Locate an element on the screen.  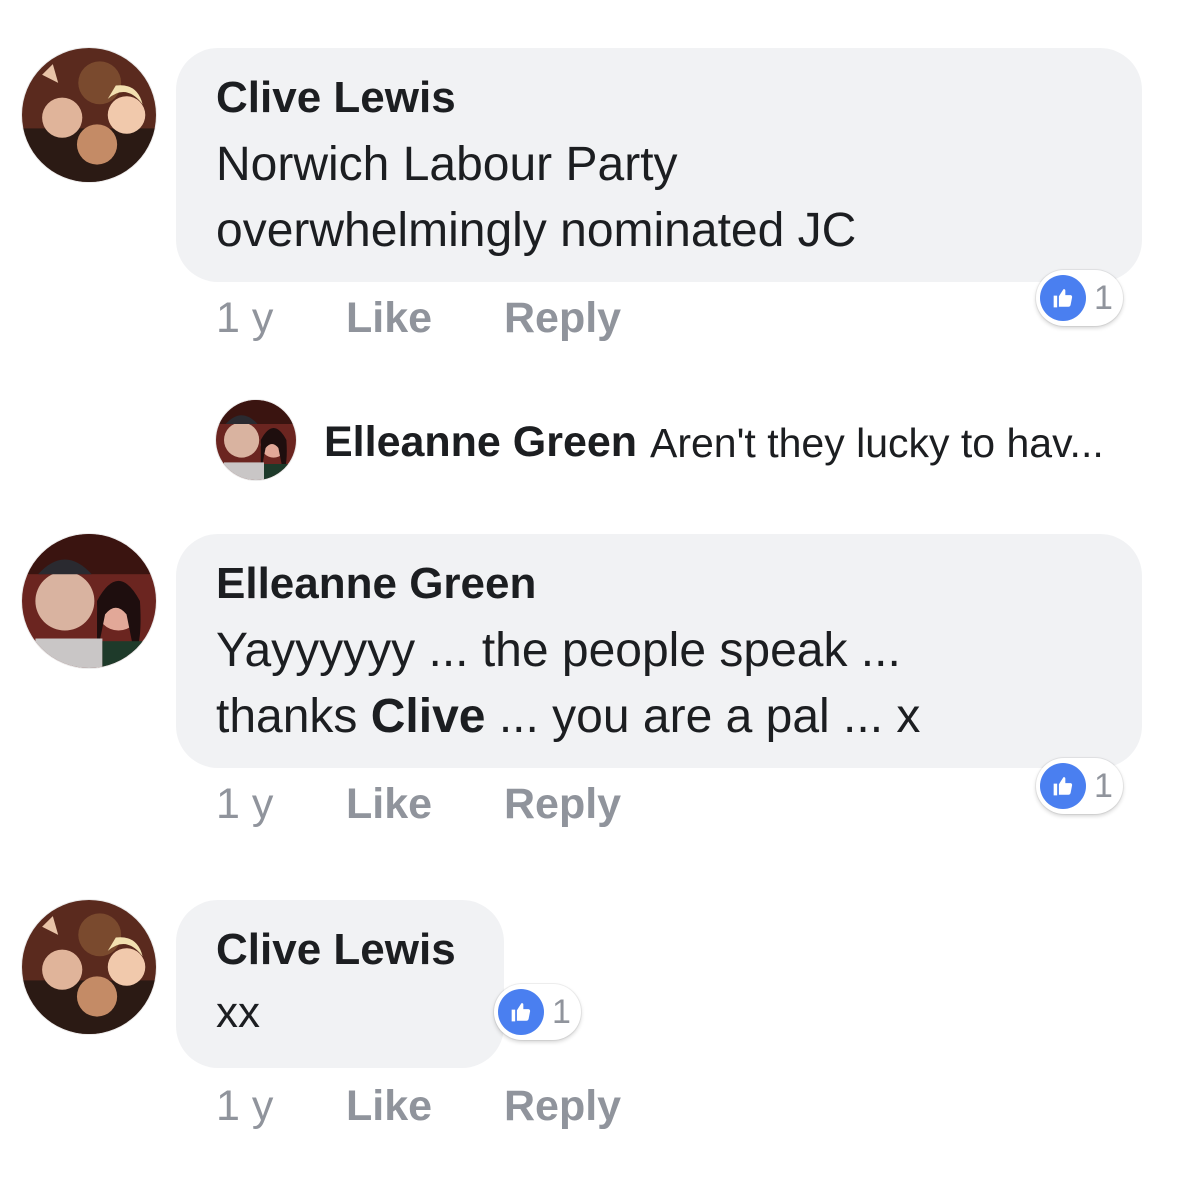
comment-text: xx is located at coordinates (238, 1012).